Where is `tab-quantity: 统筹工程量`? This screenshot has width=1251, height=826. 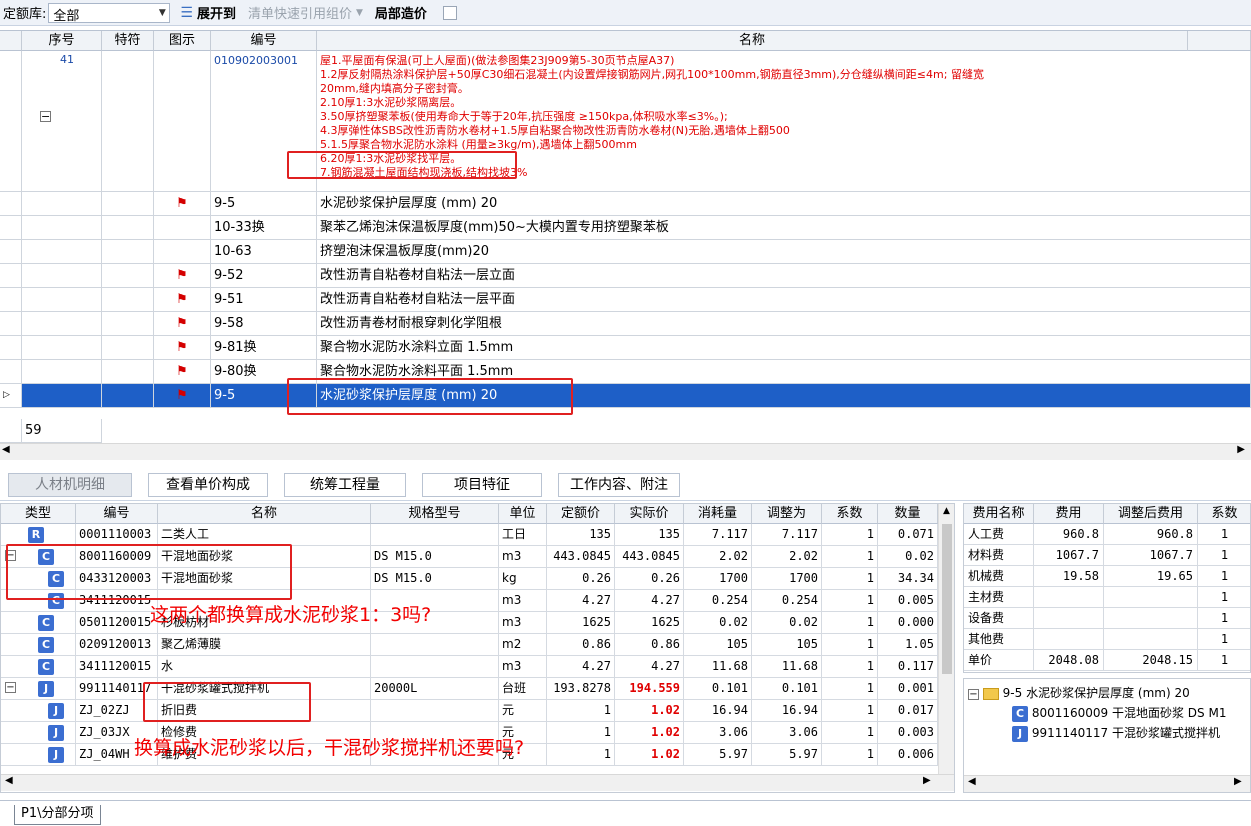 tab-quantity: 统筹工程量 is located at coordinates (345, 485).